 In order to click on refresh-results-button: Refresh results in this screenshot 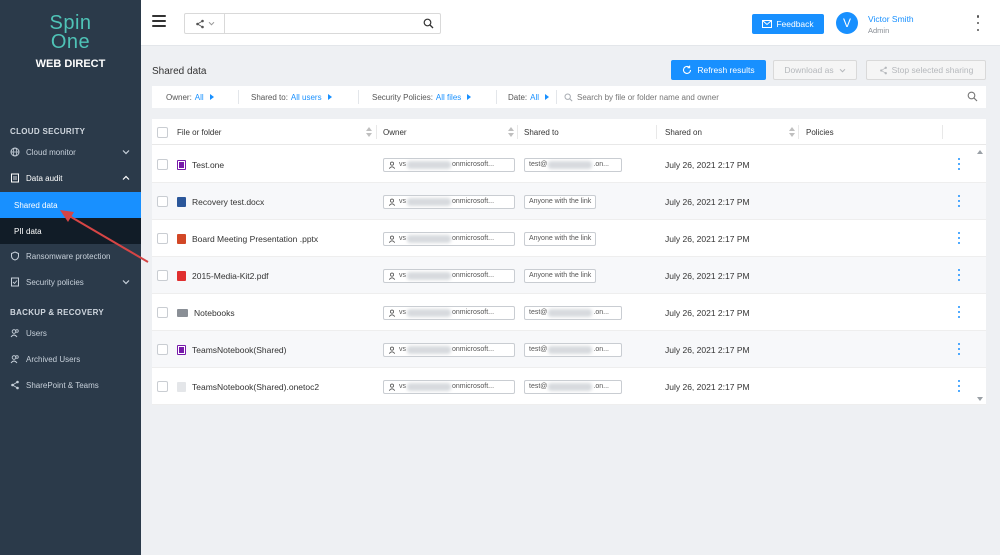, I will do `click(718, 70)`.